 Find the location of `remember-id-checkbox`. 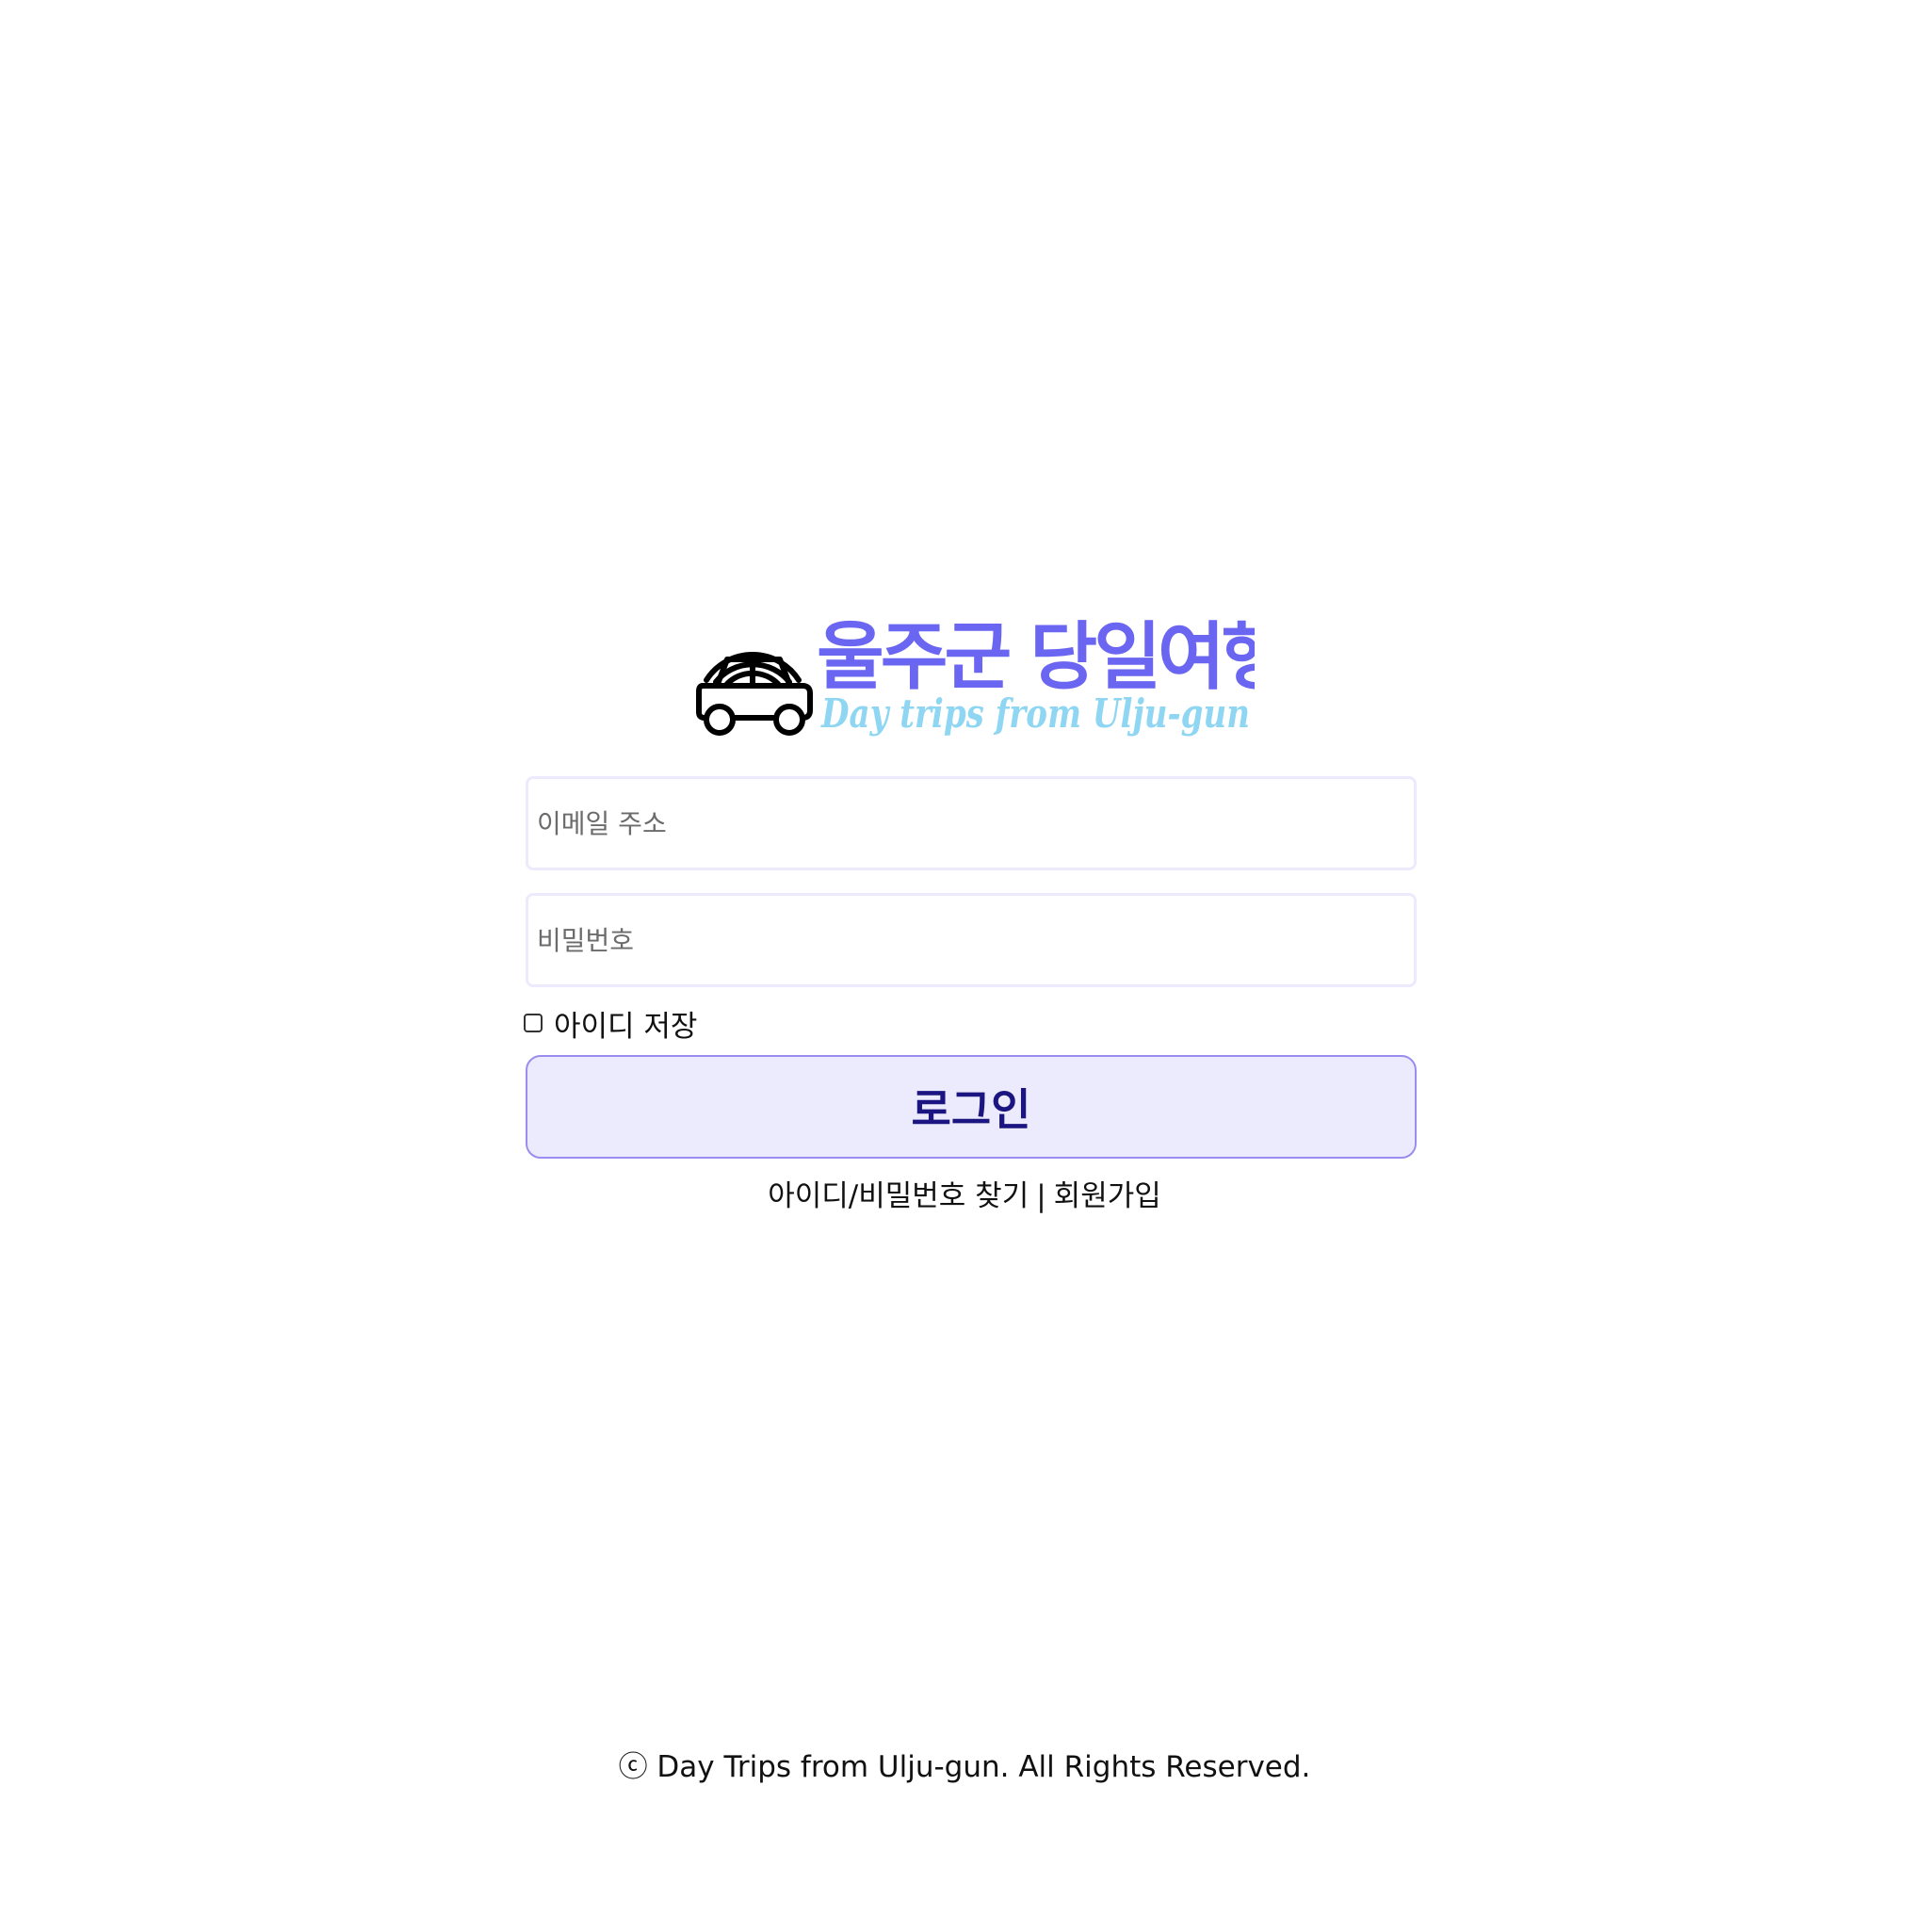

remember-id-checkbox is located at coordinates (533, 1023).